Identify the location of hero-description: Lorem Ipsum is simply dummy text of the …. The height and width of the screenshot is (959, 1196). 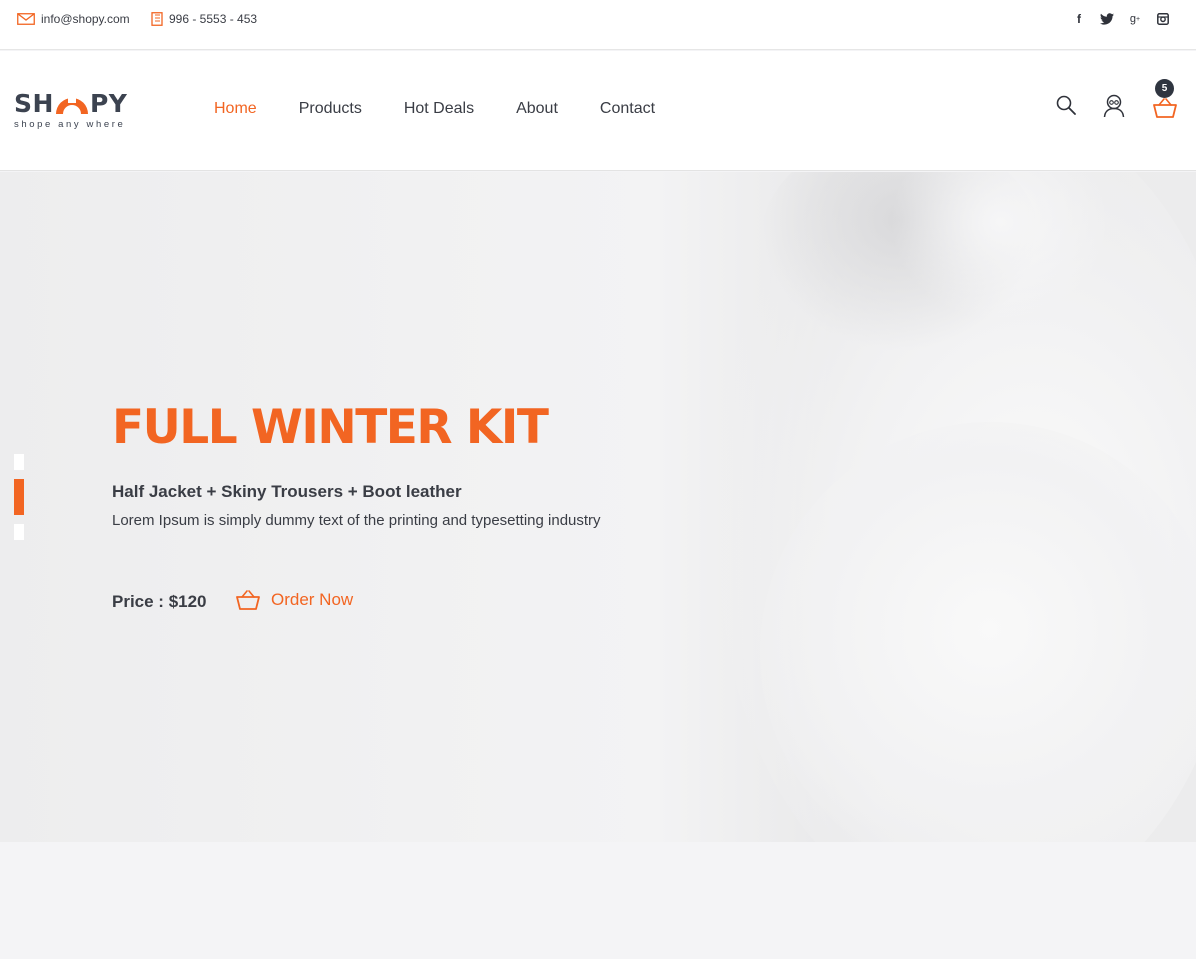
(356, 520).